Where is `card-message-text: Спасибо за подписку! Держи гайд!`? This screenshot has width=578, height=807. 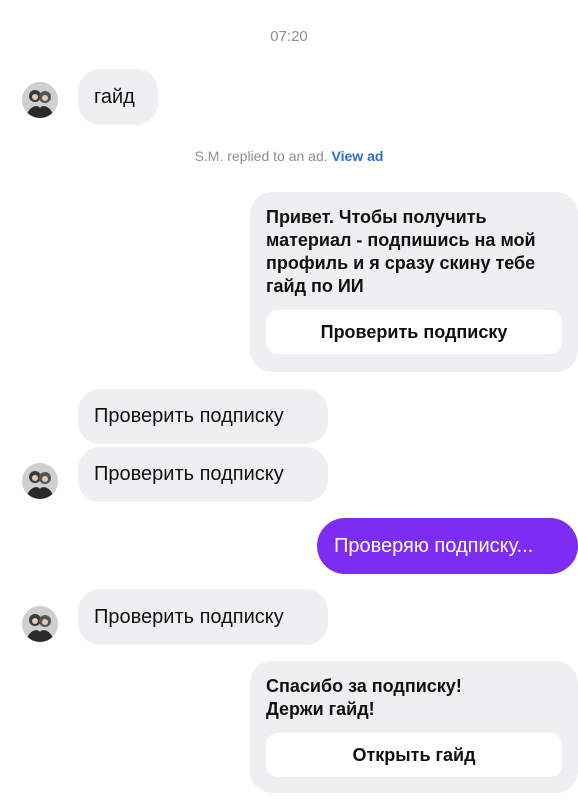
card-message-text: Спасибо за подписку! Держи гайд! is located at coordinates (364, 697).